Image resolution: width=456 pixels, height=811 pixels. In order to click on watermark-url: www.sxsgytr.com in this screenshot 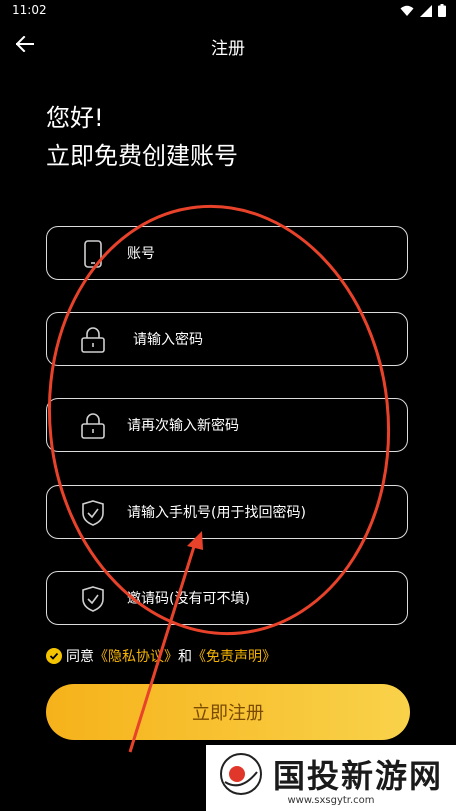, I will do `click(331, 800)`.